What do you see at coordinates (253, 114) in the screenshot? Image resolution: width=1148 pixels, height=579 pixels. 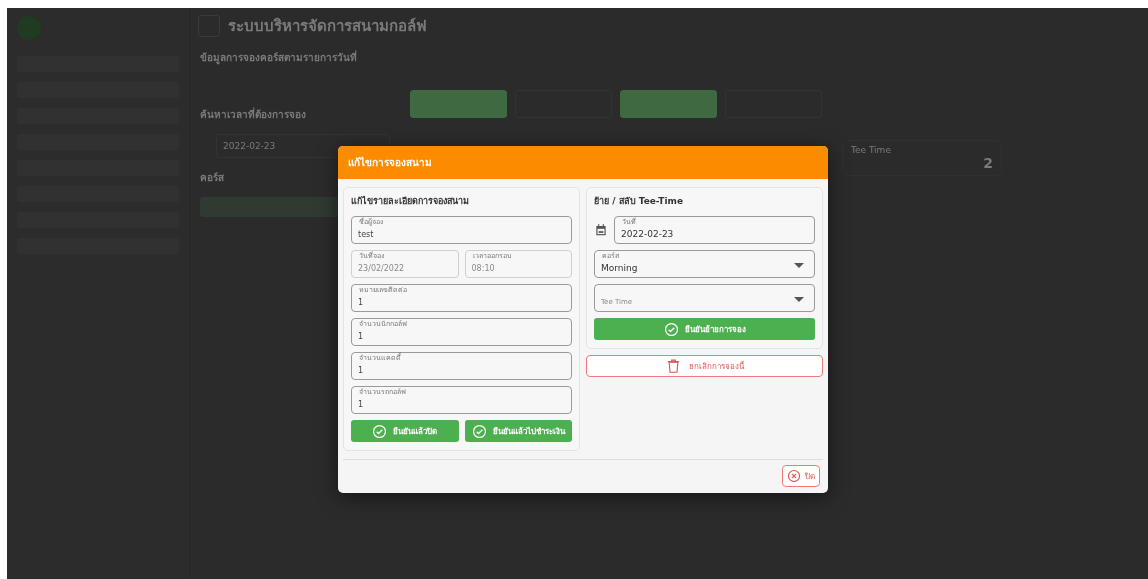 I see `search-title: ค้นหาเวลาที่ต้องการจอง` at bounding box center [253, 114].